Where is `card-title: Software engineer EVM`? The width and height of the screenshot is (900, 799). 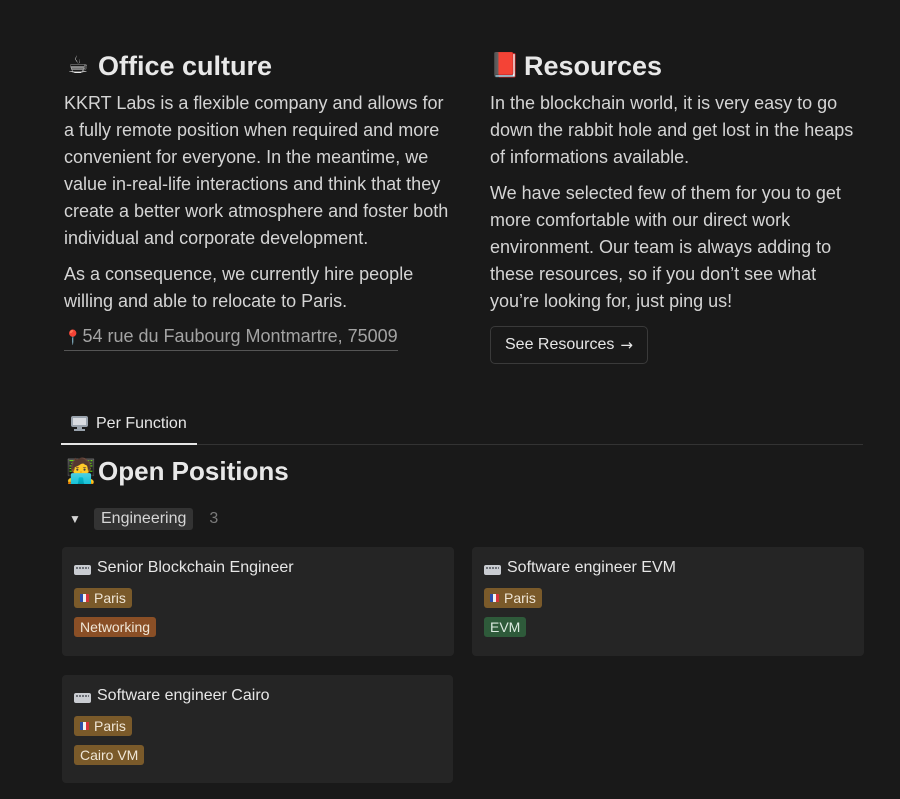
card-title: Software engineer EVM is located at coordinates (668, 568).